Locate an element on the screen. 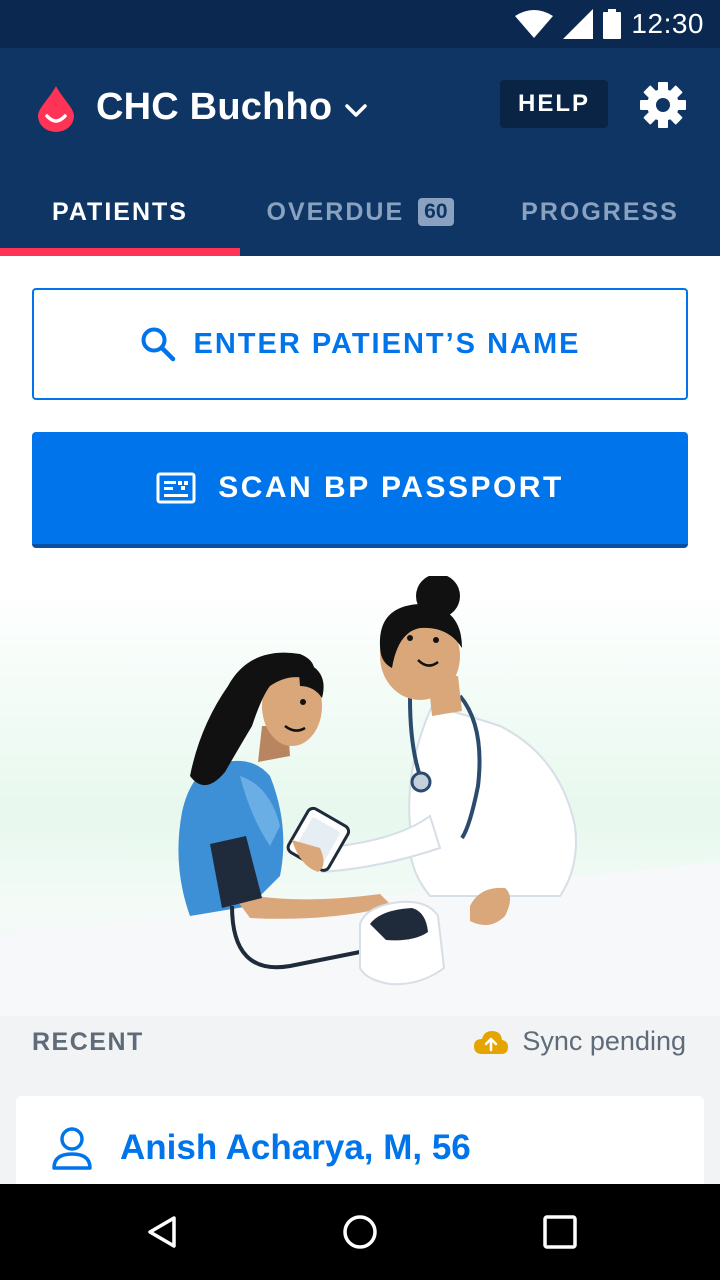 The image size is (720, 1280). tab-progress-label: PROGRESS is located at coordinates (600, 211).